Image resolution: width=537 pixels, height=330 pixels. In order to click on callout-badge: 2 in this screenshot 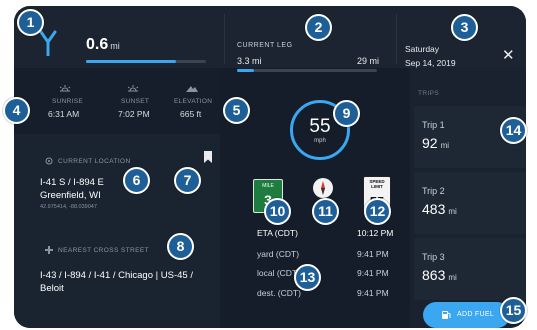, I will do `click(318, 27)`.